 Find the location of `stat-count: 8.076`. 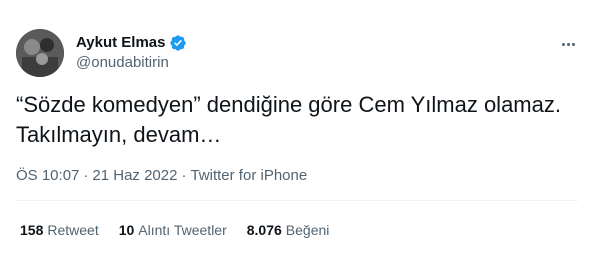

stat-count: 8.076 is located at coordinates (264, 230).